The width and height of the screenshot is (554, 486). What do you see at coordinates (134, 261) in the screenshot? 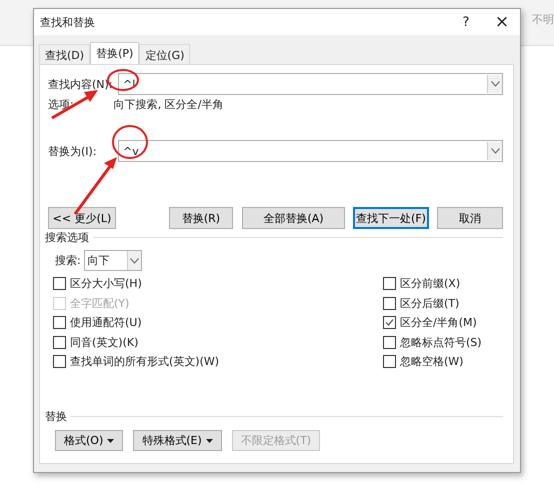
I see `chevron-down-icon` at bounding box center [134, 261].